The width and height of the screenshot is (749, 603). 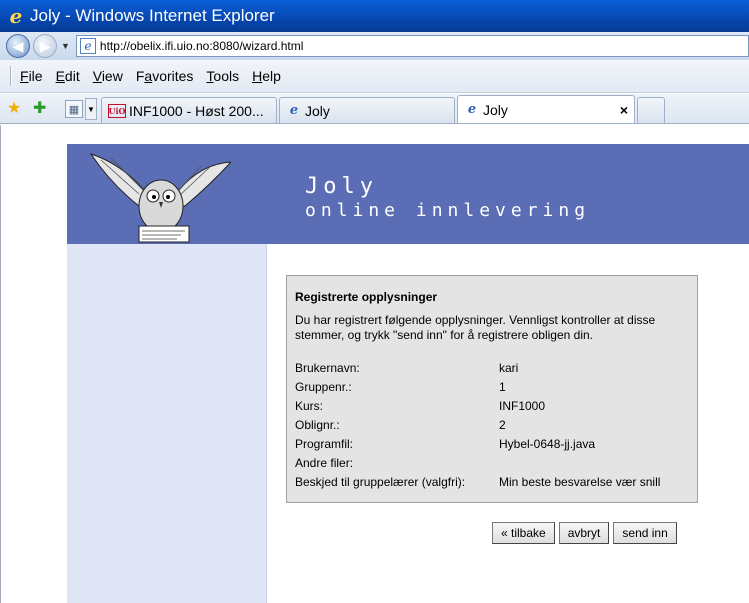 I want to click on wizard-buttons: « tilbake avbryt send inn, so click(x=586, y=533).